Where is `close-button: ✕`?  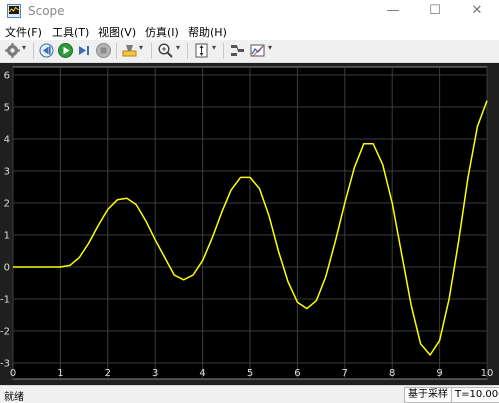
close-button: ✕ is located at coordinates (477, 11).